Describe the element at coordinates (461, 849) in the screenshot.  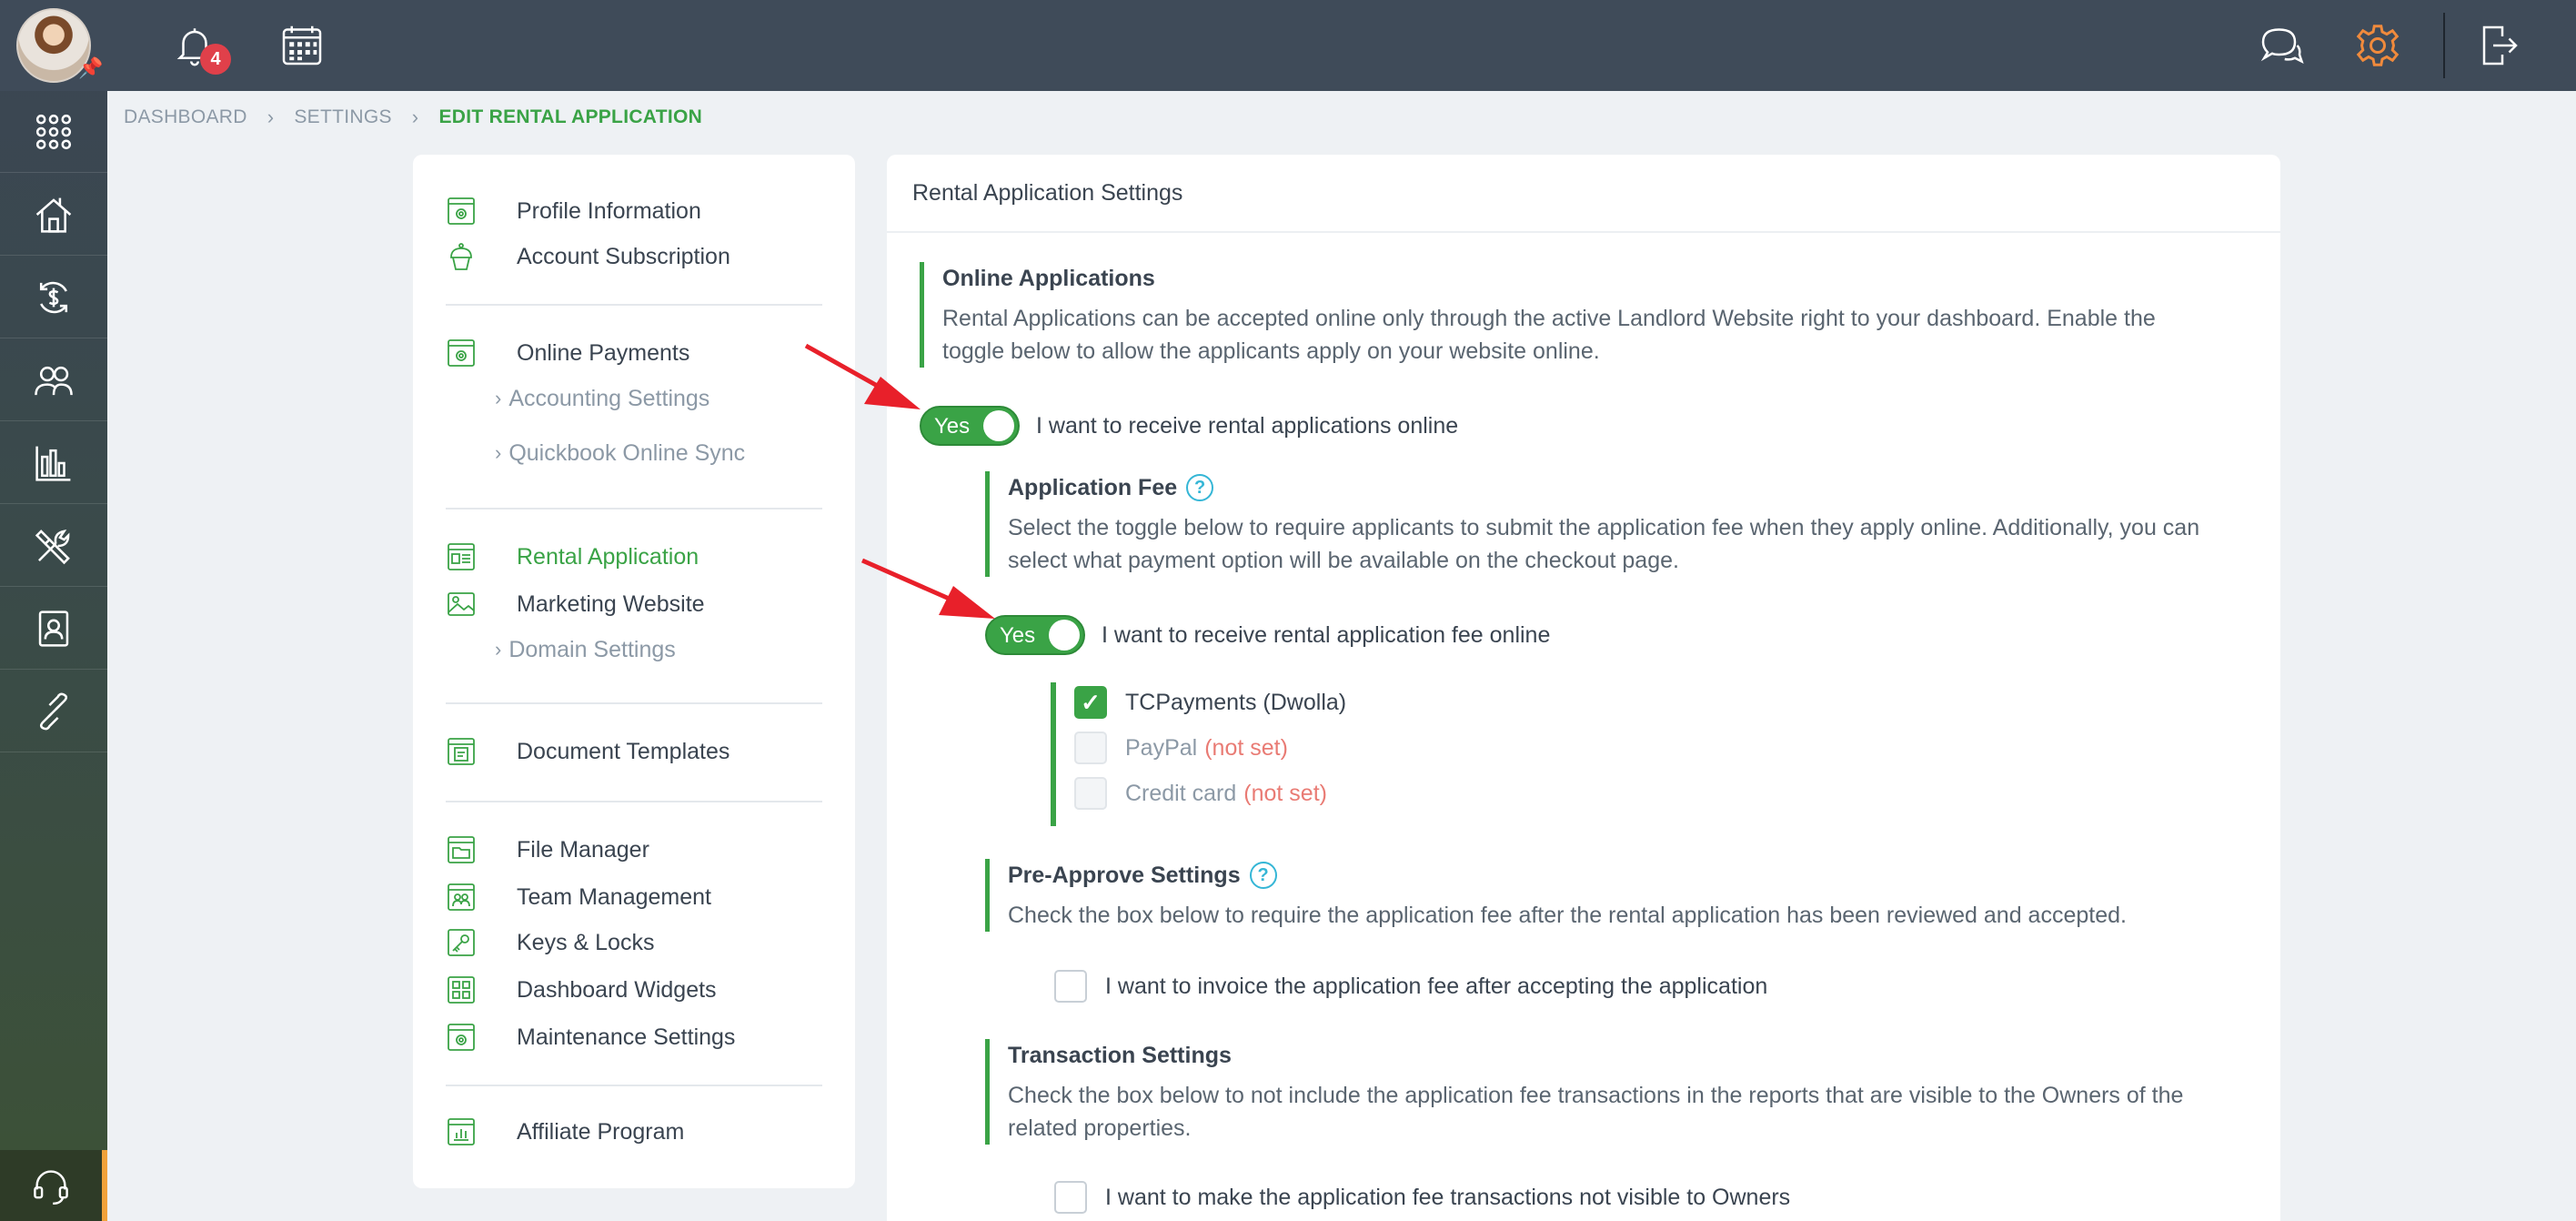
I see `folder-icon` at that location.